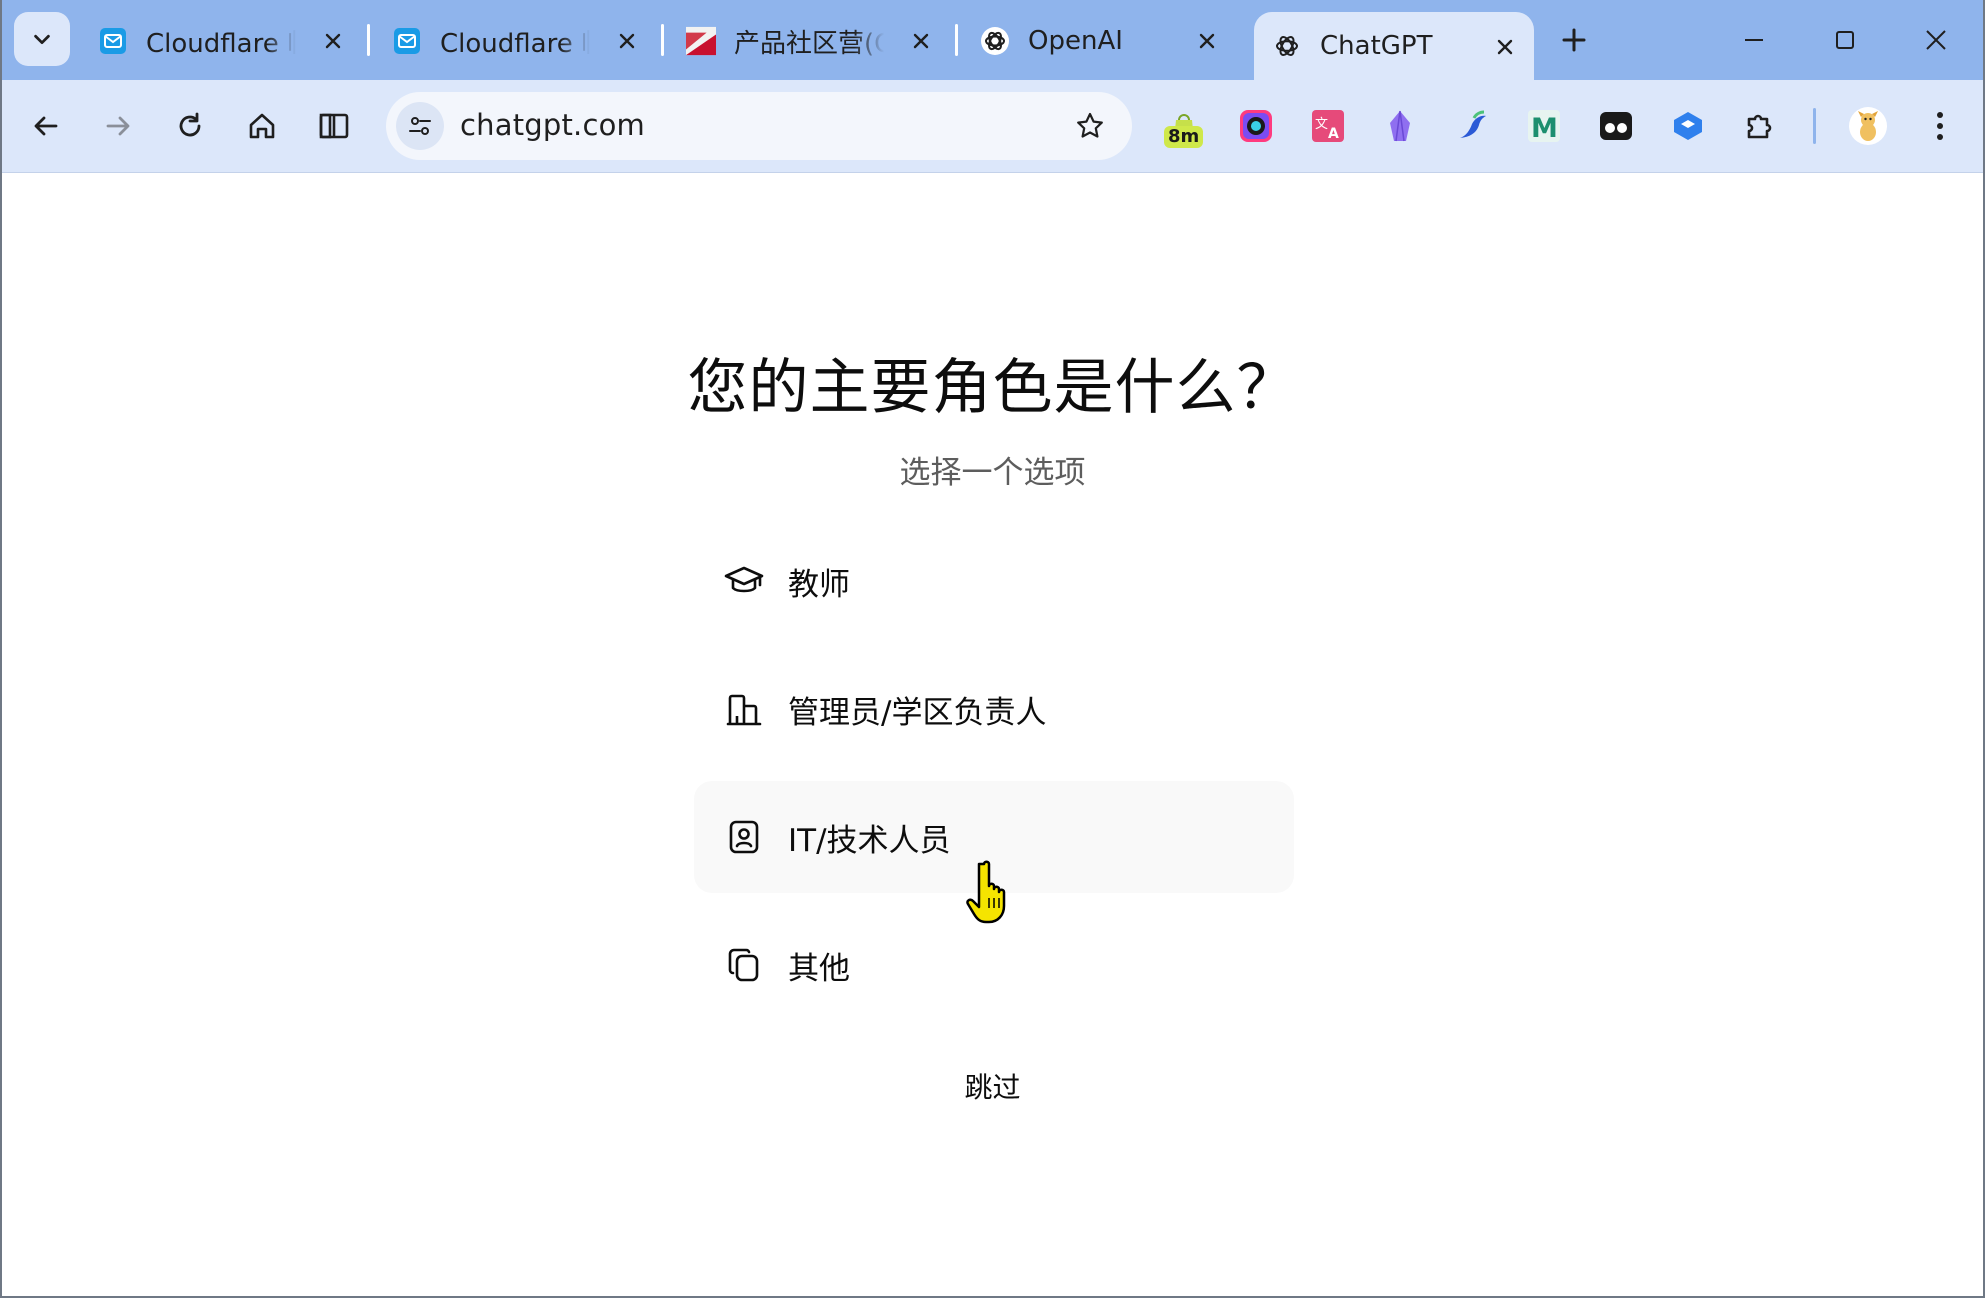  I want to click on browser-menu-button, so click(1940, 126).